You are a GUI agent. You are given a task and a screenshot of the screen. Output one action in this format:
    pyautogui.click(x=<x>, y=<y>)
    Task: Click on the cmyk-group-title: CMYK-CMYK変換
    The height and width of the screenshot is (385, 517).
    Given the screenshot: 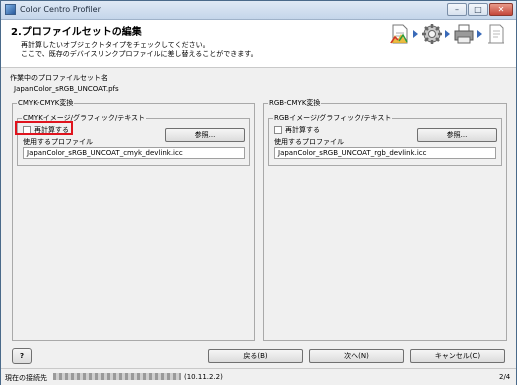 What is the action you would take?
    pyautogui.click(x=46, y=103)
    